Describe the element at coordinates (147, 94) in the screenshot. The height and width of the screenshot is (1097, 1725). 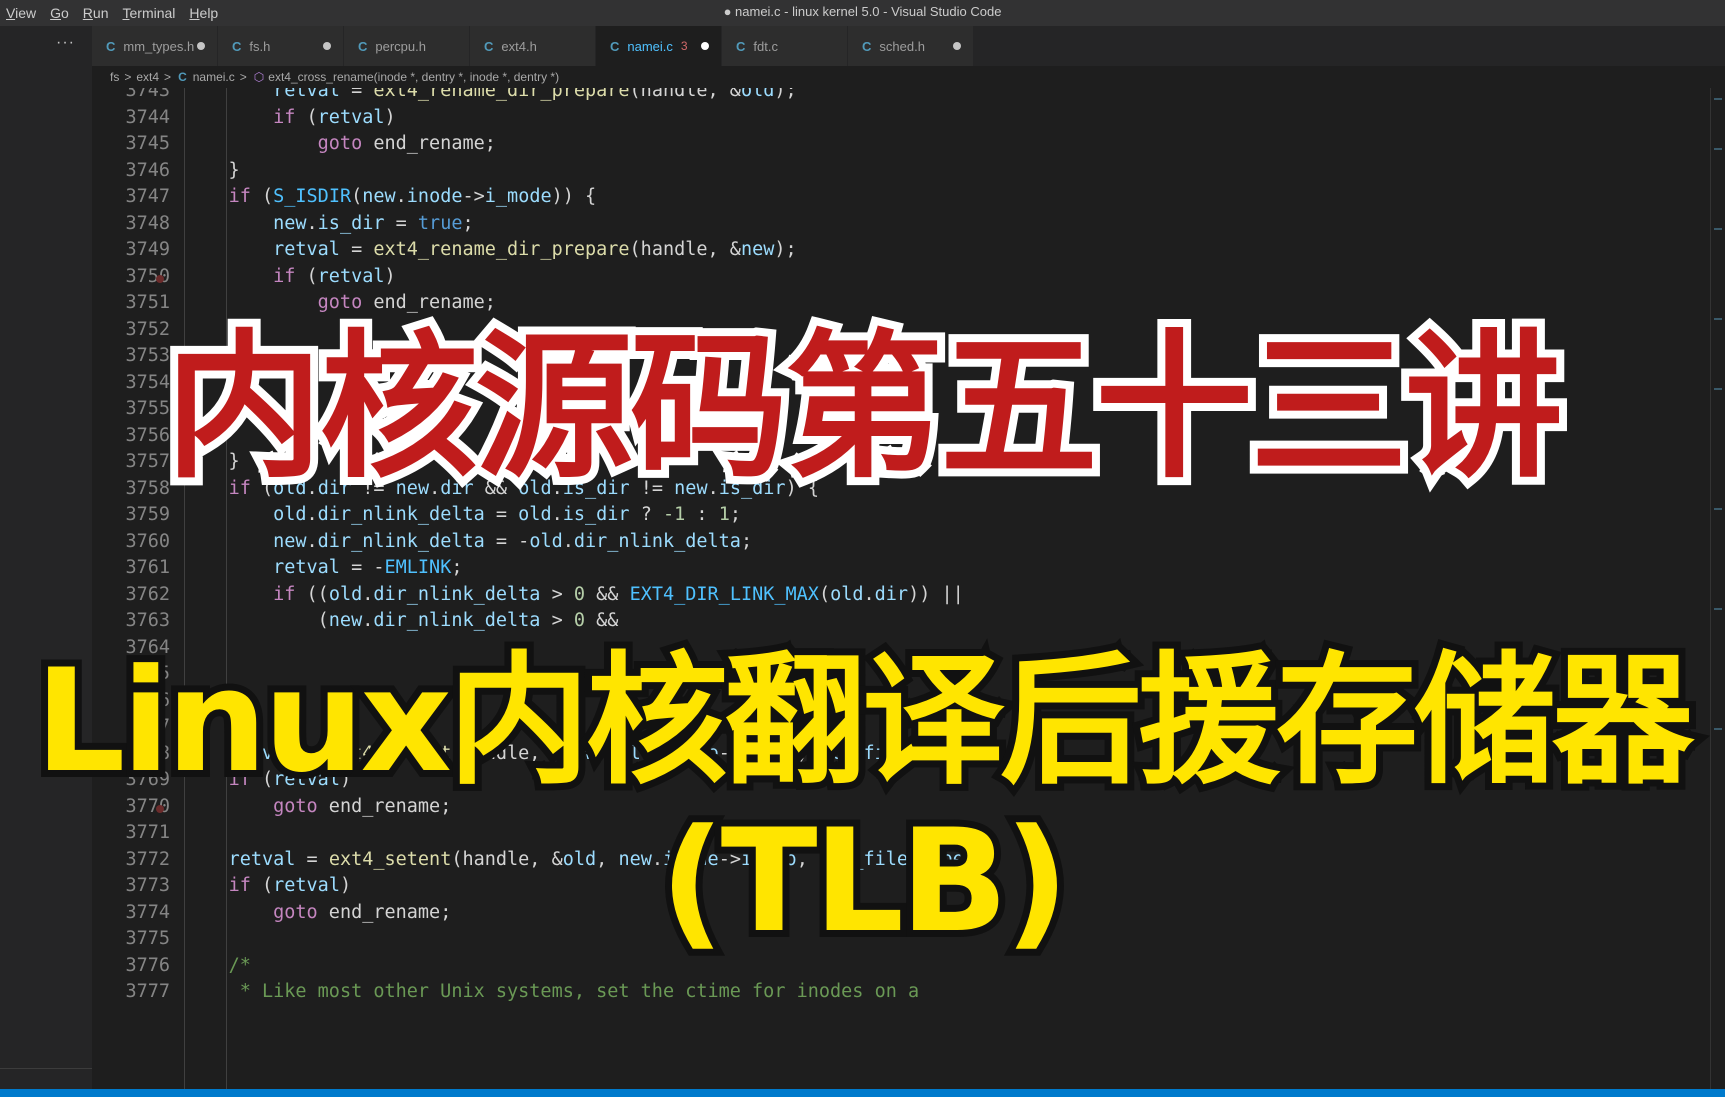
I see `line-number: 3743` at that location.